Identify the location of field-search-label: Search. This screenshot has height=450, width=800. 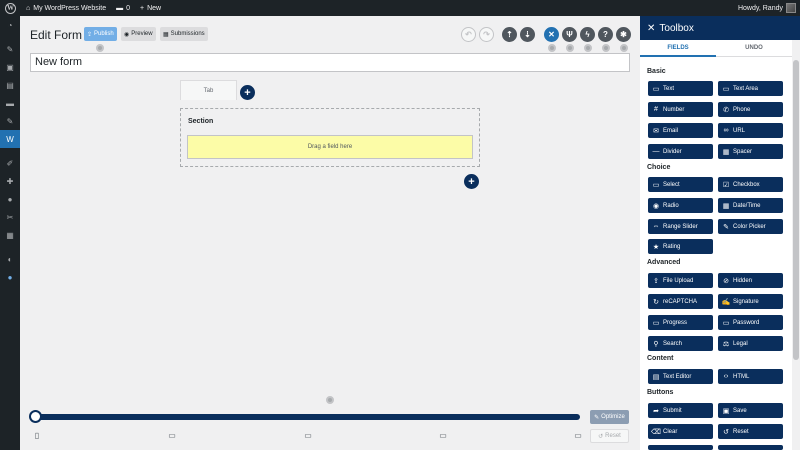
(673, 343).